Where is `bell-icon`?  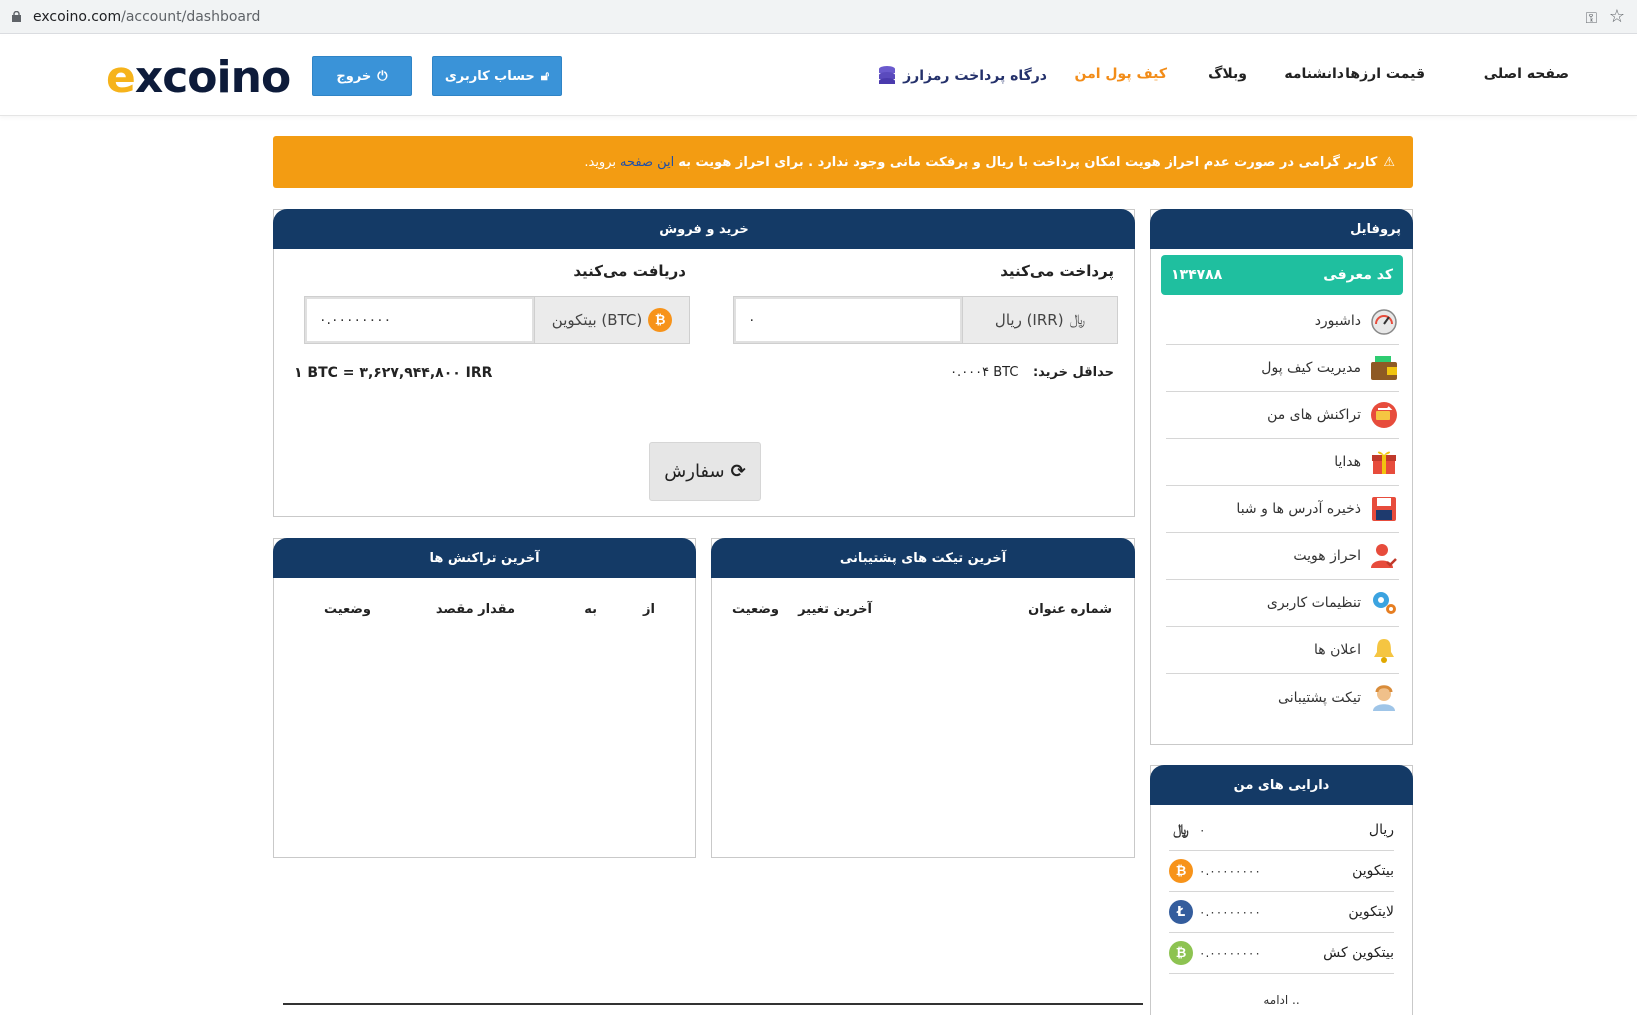
bell-icon is located at coordinates (1384, 650).